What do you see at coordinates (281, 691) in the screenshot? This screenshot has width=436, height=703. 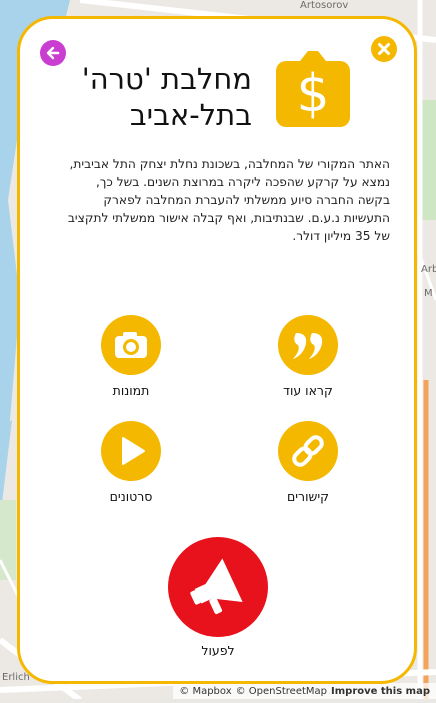 I see `osm-attribution-link: © OpenStreetMap` at bounding box center [281, 691].